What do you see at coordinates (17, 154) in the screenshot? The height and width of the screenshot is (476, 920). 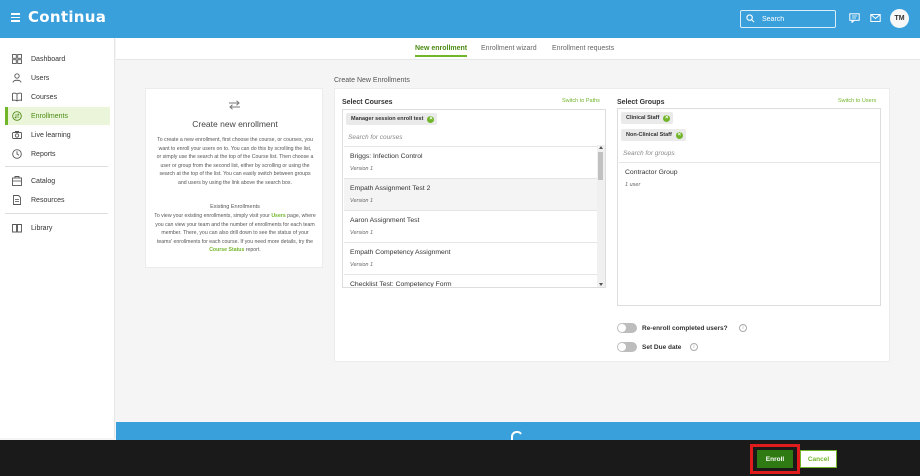 I see `clock-icon` at bounding box center [17, 154].